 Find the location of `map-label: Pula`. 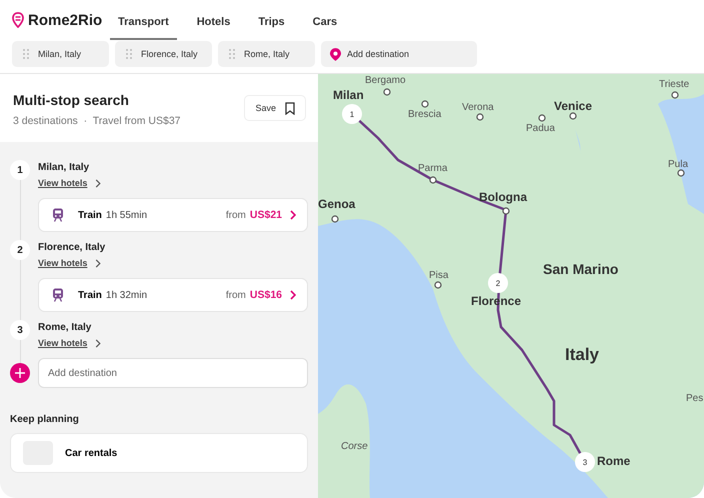

map-label: Pula is located at coordinates (678, 165).